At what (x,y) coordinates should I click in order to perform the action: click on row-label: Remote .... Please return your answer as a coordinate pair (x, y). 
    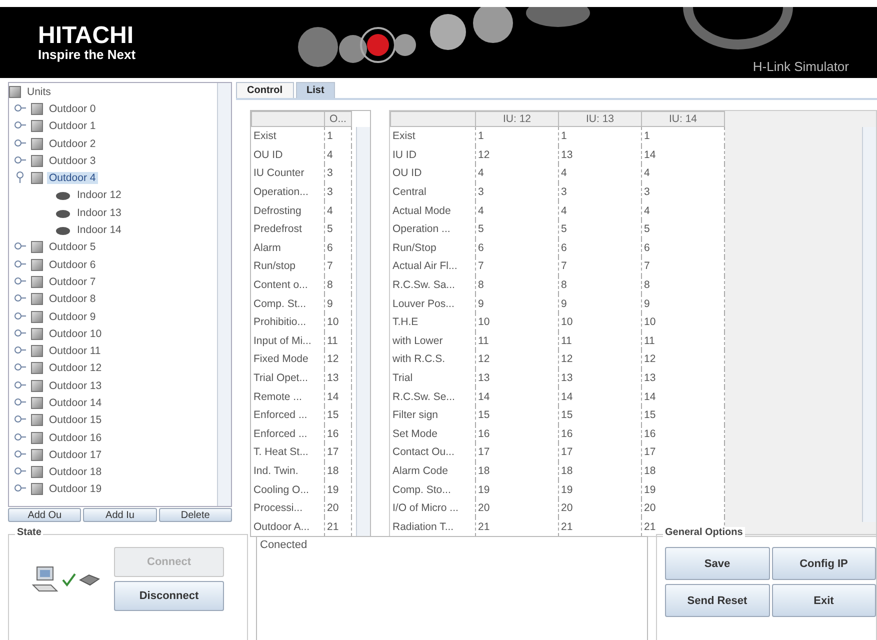
    Looking at the image, I should click on (288, 396).